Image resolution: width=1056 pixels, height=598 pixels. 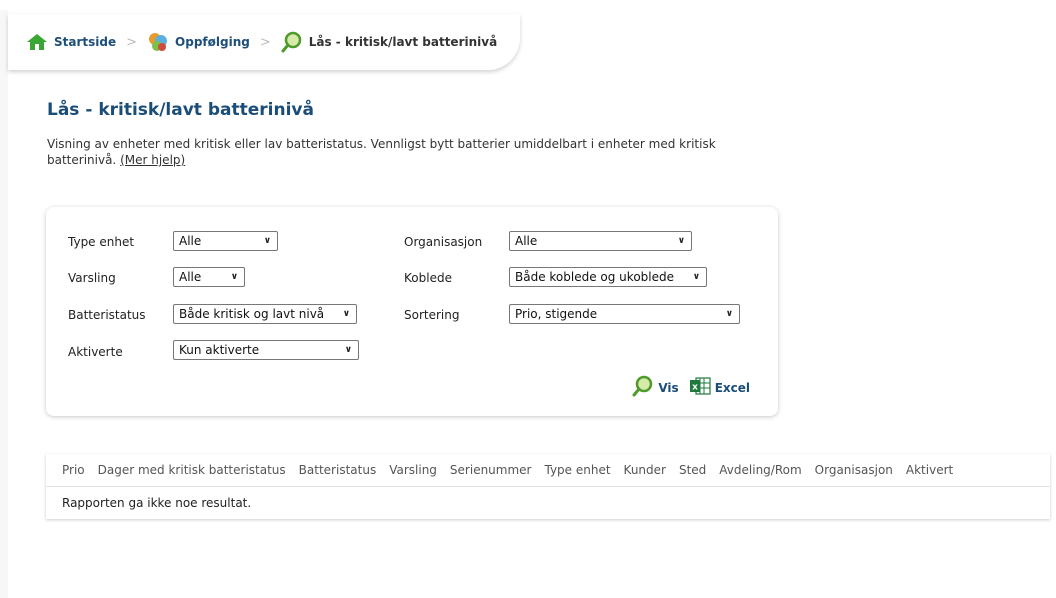 I want to click on column-header-sted: Sted, so click(x=692, y=470).